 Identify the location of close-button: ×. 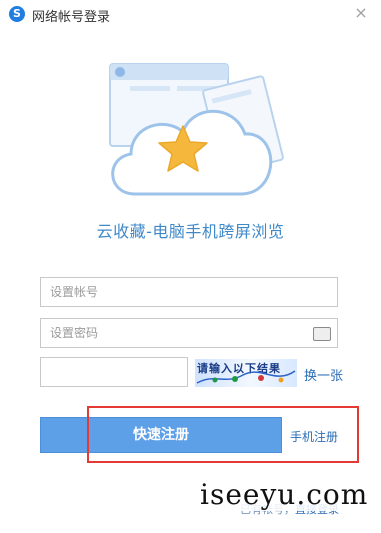
(361, 13).